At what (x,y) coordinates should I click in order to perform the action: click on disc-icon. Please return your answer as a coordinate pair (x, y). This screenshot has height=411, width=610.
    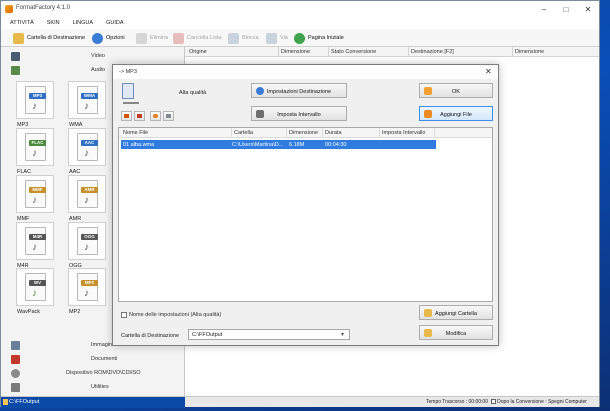
    Looking at the image, I should click on (15, 373).